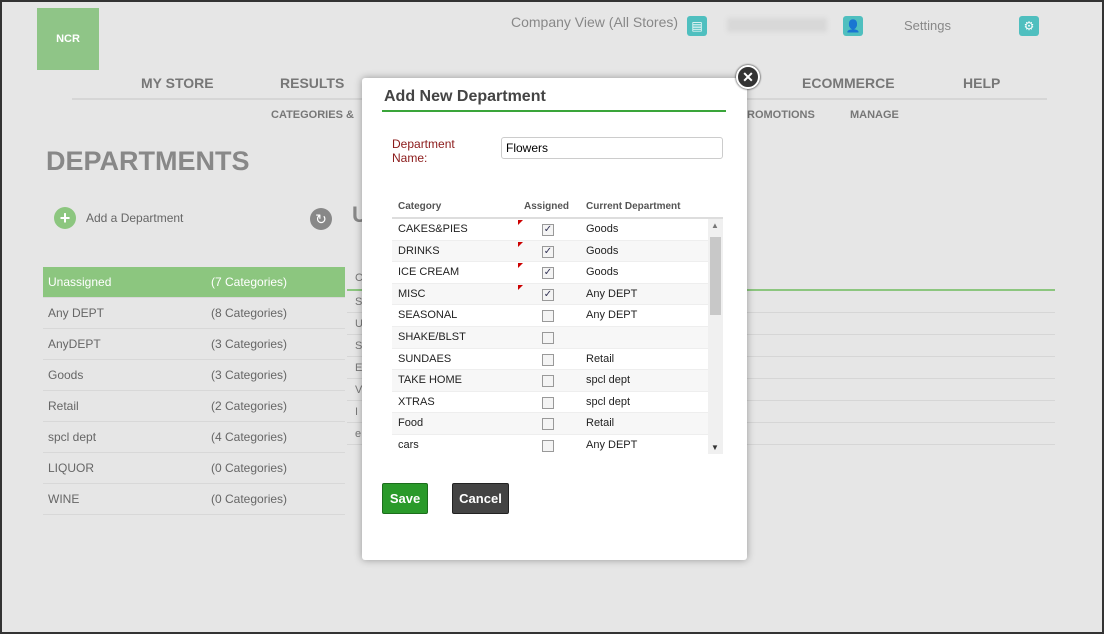 The height and width of the screenshot is (634, 1104). Describe the element at coordinates (633, 206) in the screenshot. I see `col-current-department: Current Department` at that location.